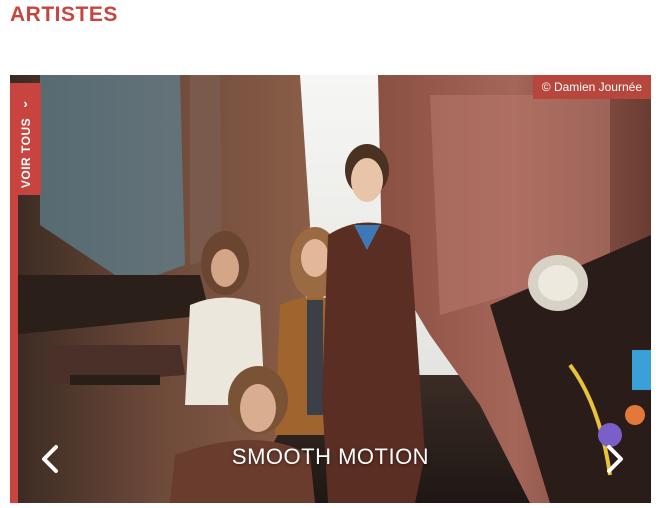 The width and height of the screenshot is (663, 508). What do you see at coordinates (330, 457) in the screenshot?
I see `slide-caption: SMOOTH MOTION` at bounding box center [330, 457].